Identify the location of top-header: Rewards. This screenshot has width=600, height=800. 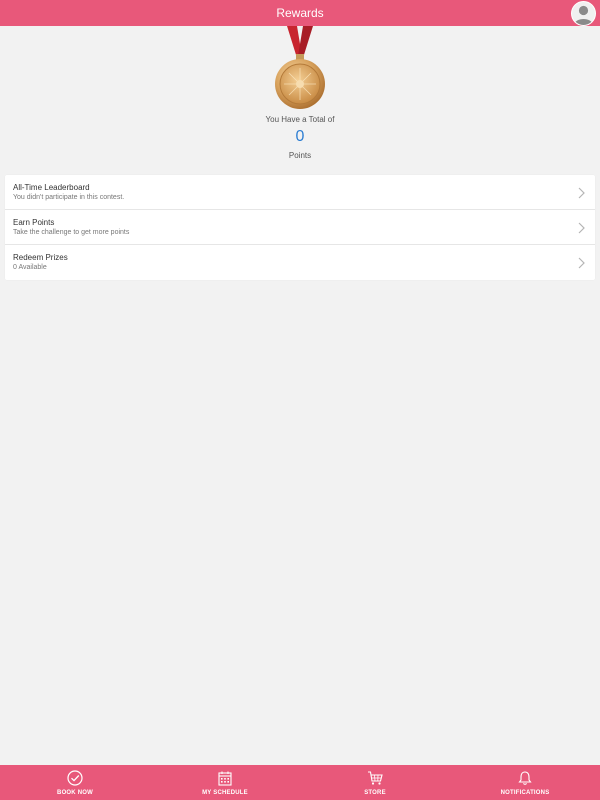
(300, 13).